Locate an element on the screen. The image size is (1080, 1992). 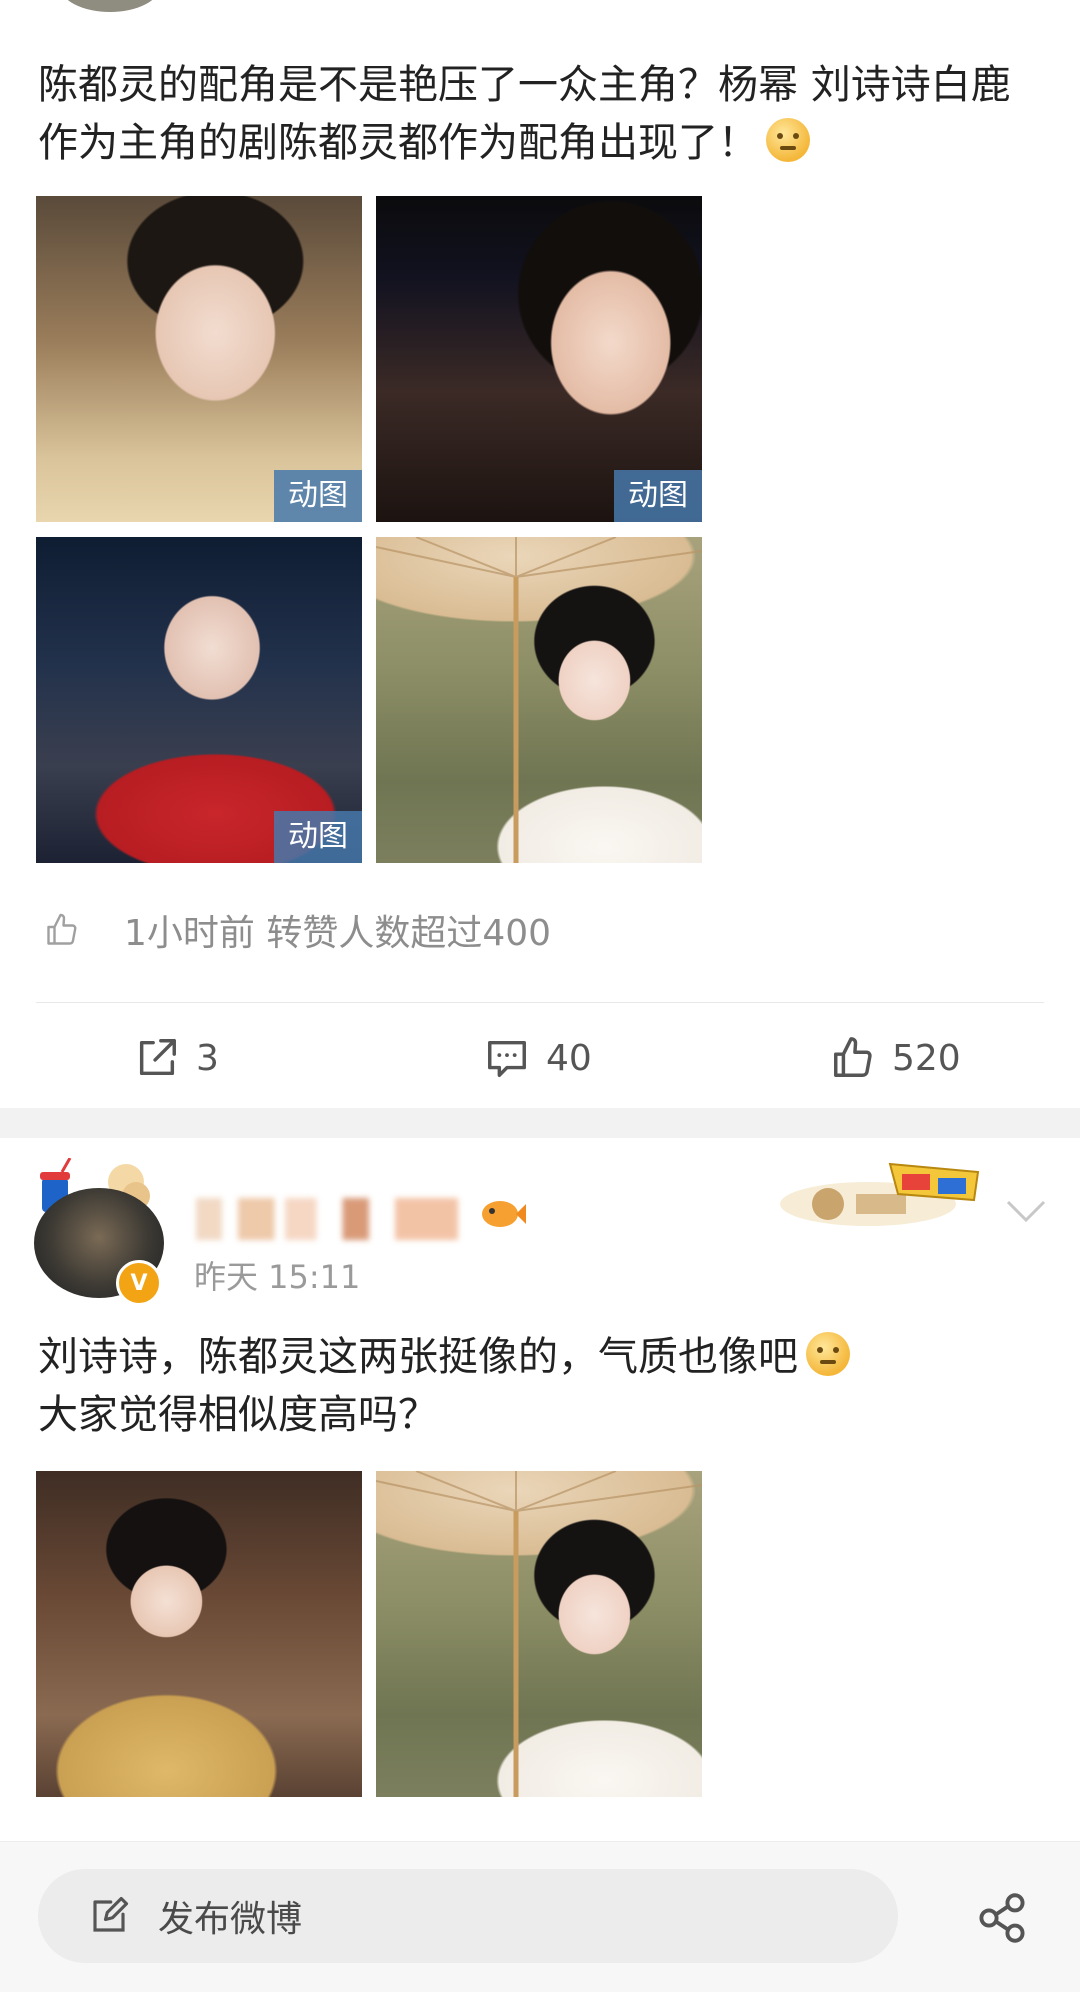
bottom-bar: 发布微博 is located at coordinates (540, 1916).